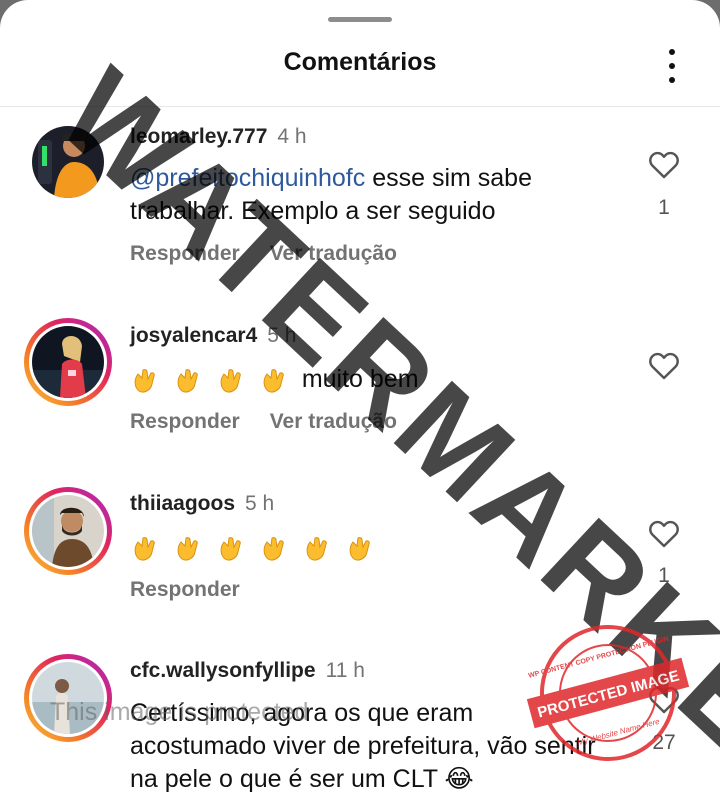  Describe the element at coordinates (672, 66) in the screenshot. I see `more-vertical-icon` at that location.